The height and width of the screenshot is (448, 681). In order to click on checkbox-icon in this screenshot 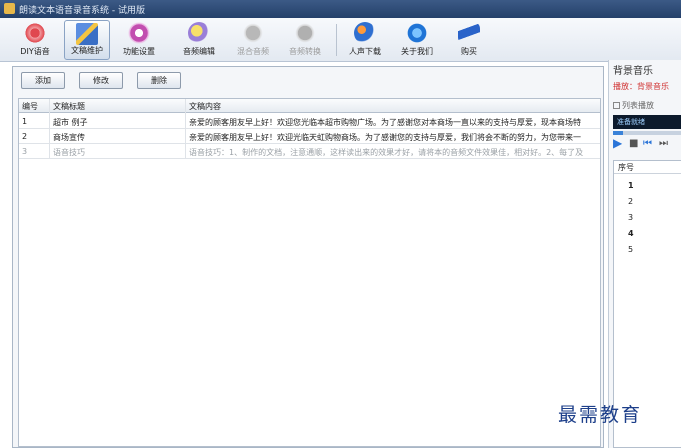, I will do `click(616, 105)`.